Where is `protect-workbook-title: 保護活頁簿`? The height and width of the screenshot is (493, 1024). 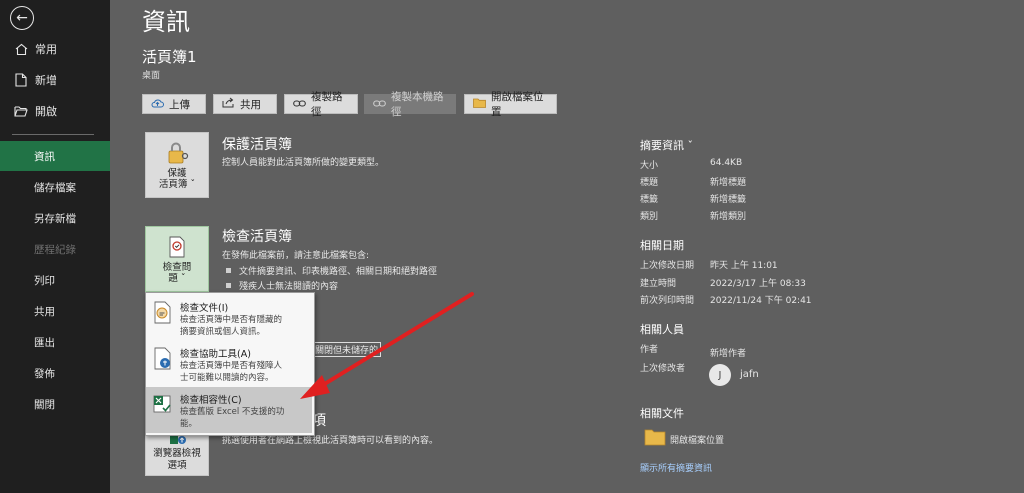
protect-workbook-title: 保護活頁簿 is located at coordinates (257, 145).